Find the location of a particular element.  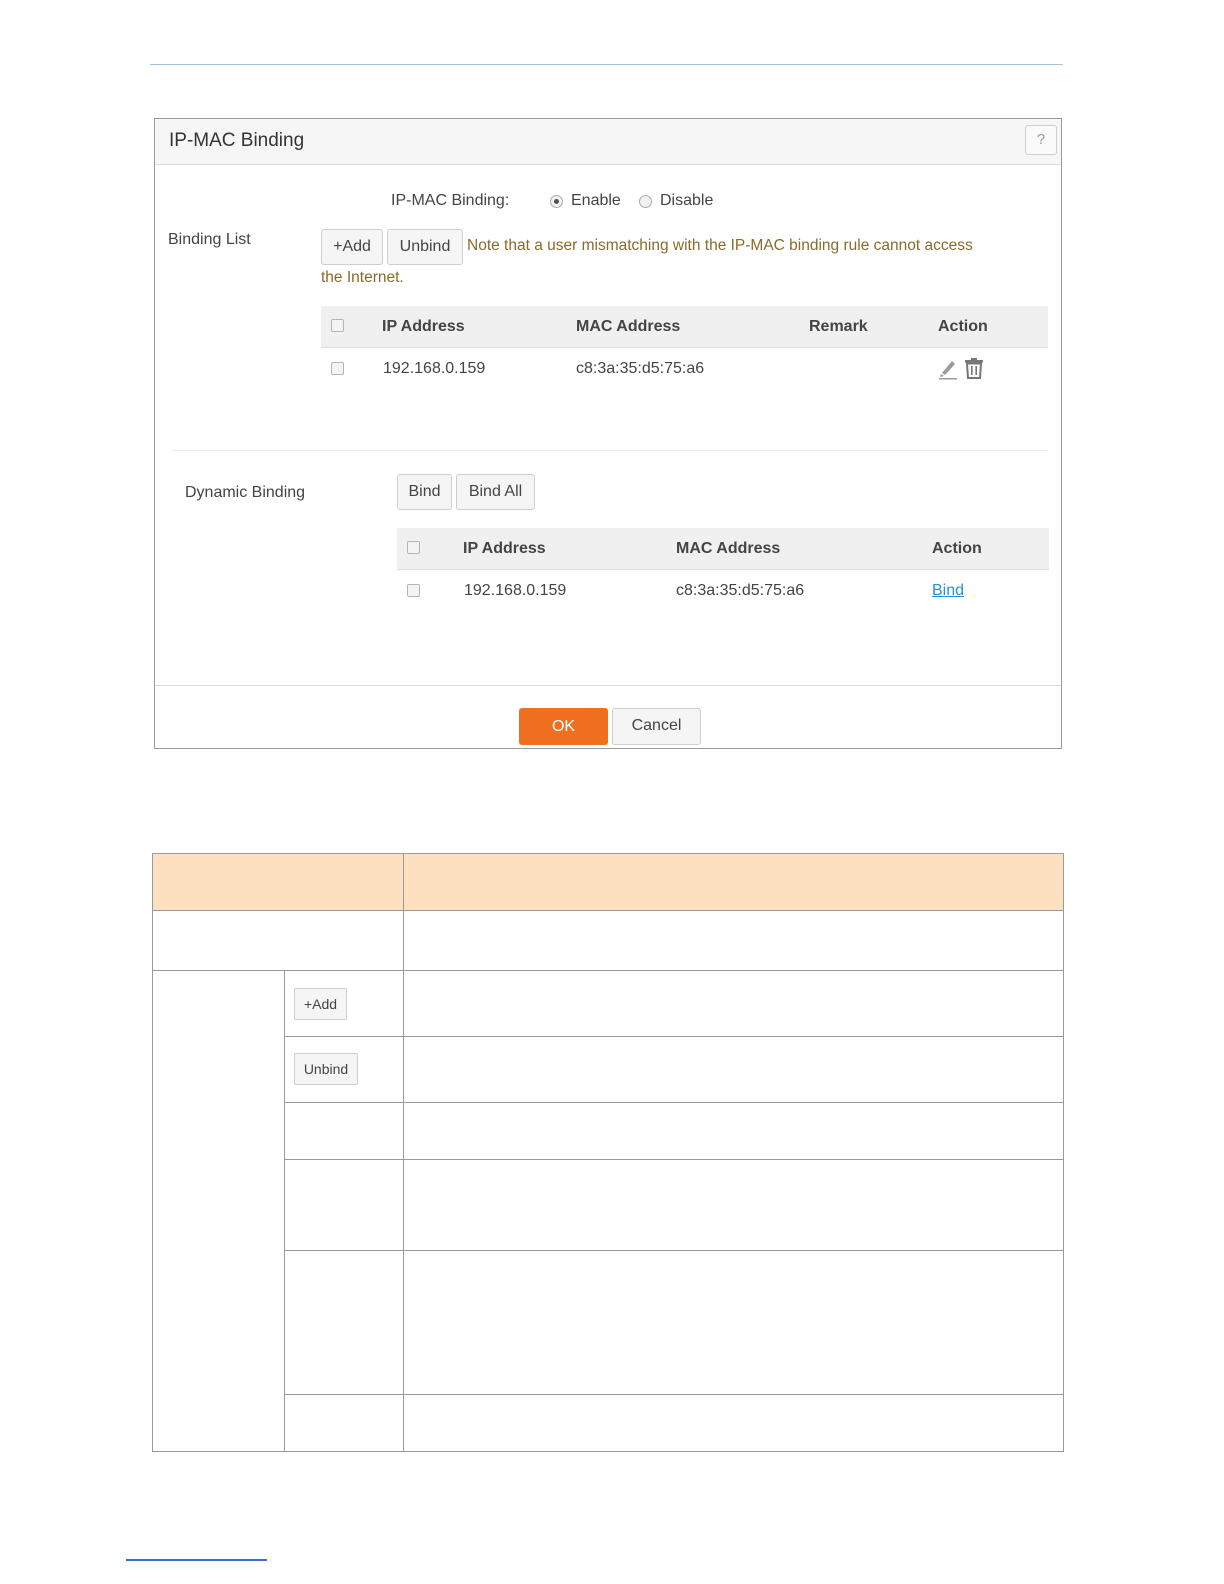

dynamic-column-ip-address: IP Address is located at coordinates (504, 548).